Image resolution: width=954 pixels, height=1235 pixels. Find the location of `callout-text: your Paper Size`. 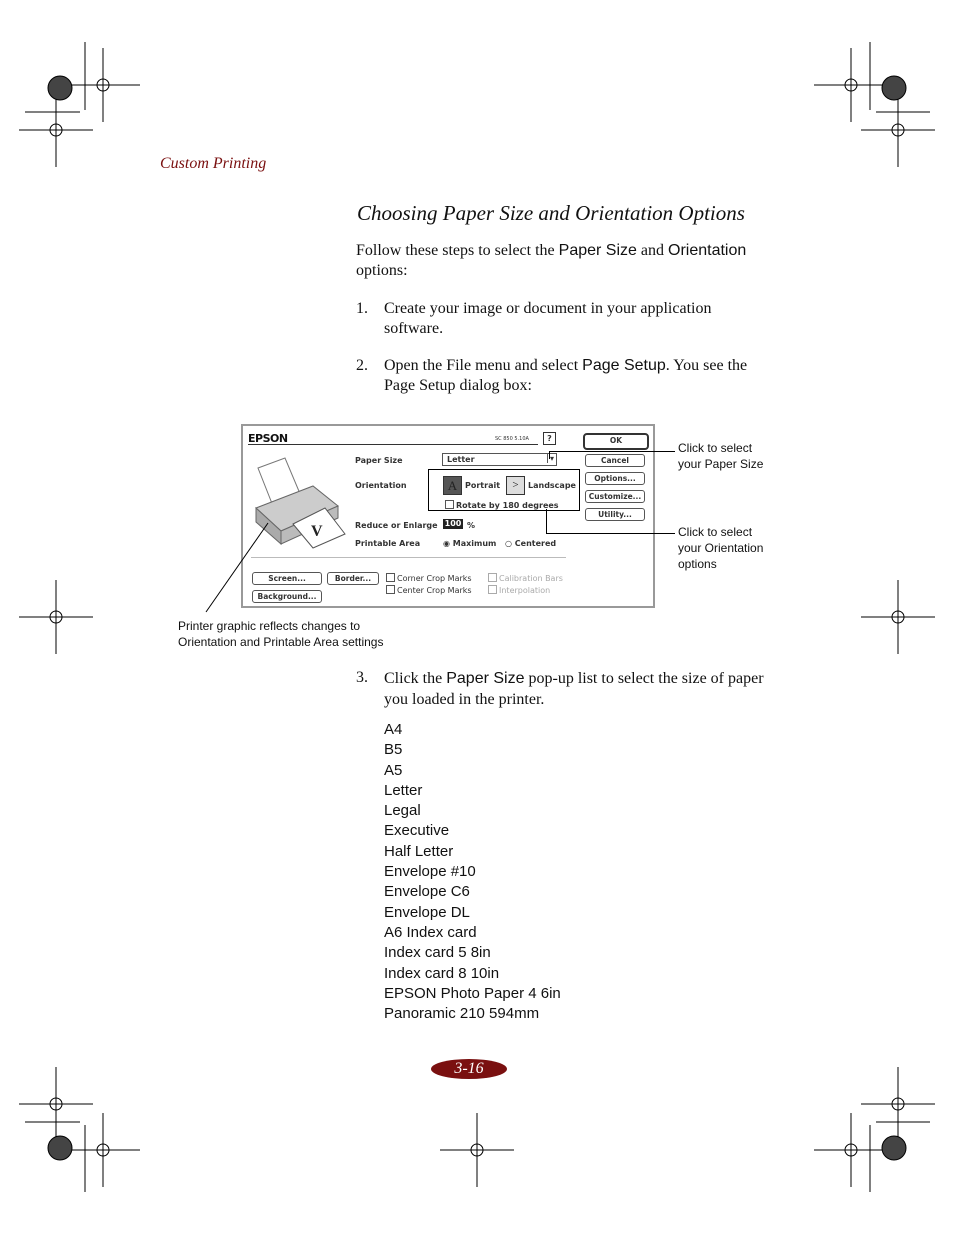

callout-text: your Paper Size is located at coordinates (721, 464).